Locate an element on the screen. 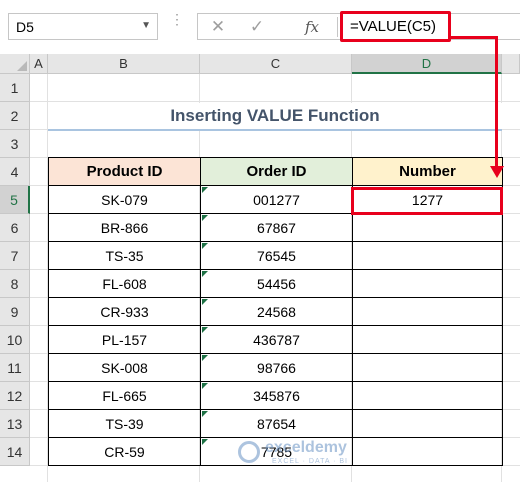  row-header-14: 14 is located at coordinates (15, 452).